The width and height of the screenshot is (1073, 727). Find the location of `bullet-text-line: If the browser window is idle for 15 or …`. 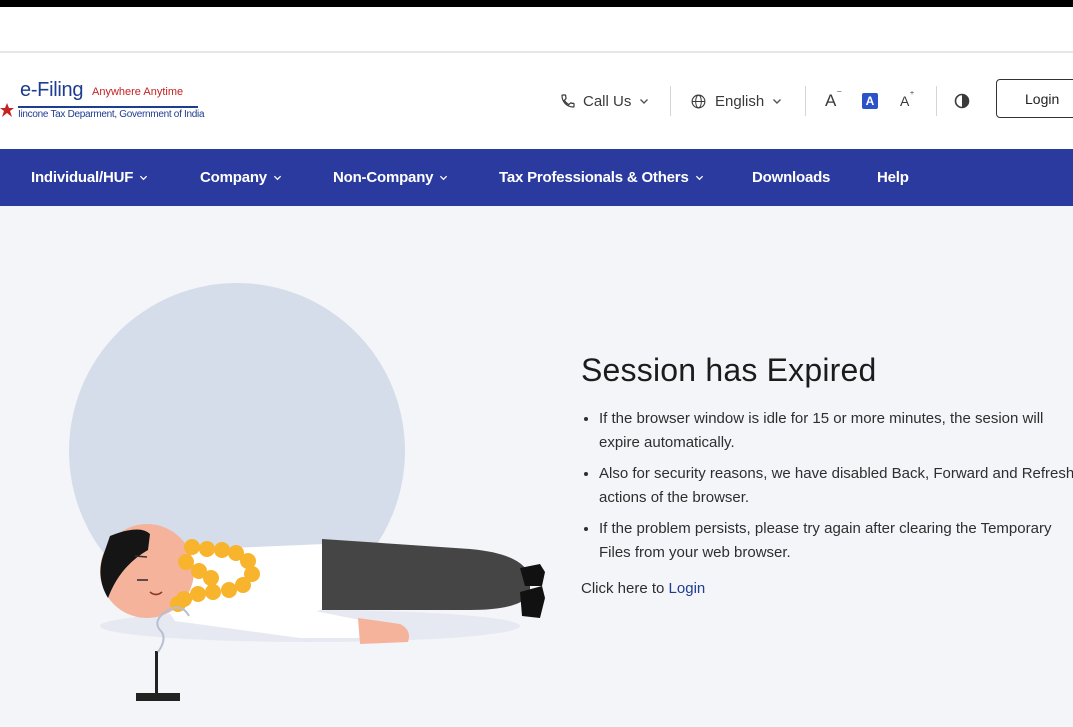

bullet-text-line: If the browser window is idle for 15 or … is located at coordinates (821, 418).